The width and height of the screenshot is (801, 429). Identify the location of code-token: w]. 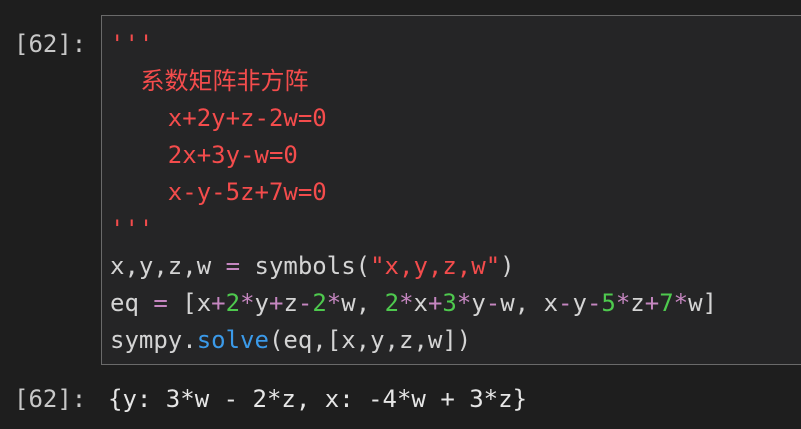
(703, 303).